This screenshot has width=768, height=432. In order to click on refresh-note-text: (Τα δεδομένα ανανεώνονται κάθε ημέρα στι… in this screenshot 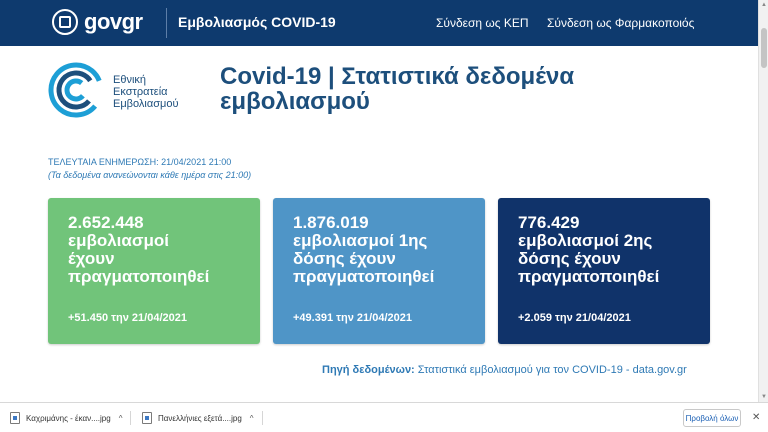, I will do `click(150, 175)`.